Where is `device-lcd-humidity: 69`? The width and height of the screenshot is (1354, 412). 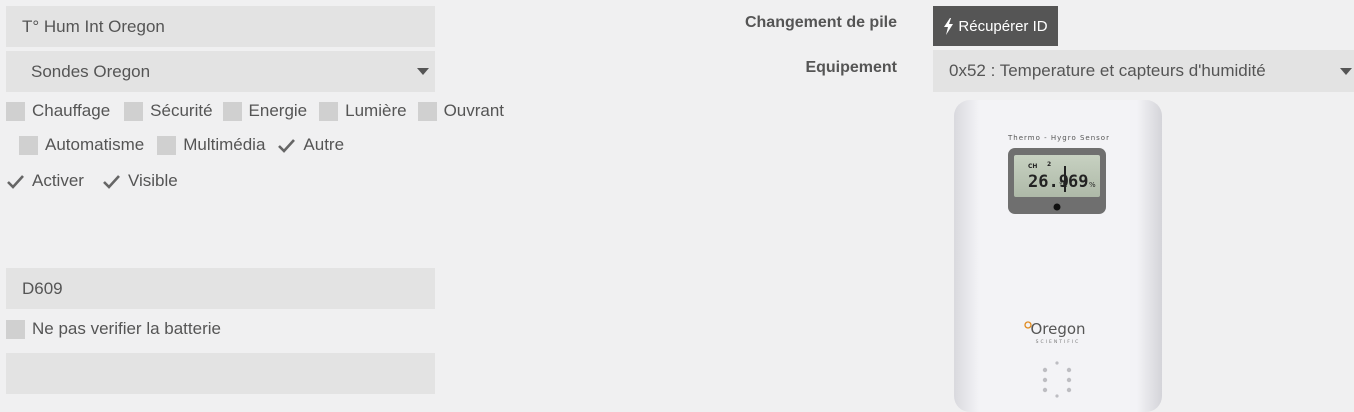
device-lcd-humidity: 69 is located at coordinates (1078, 182).